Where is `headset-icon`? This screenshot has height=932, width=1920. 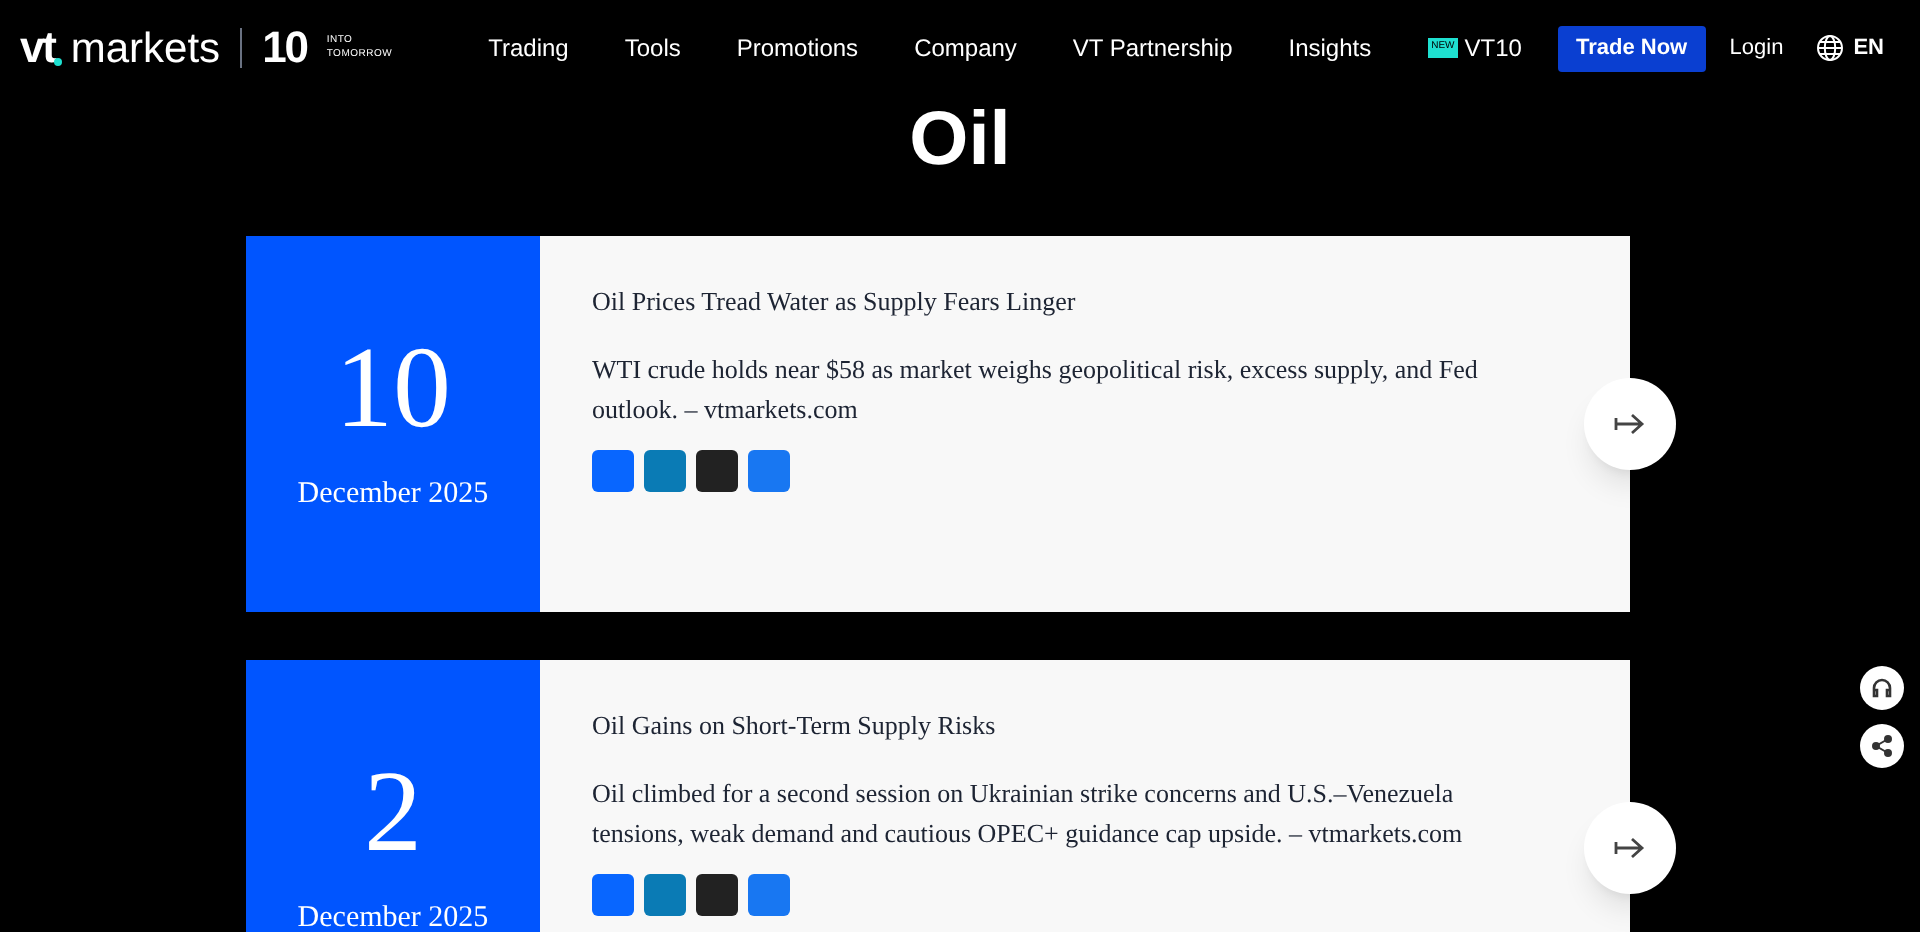
headset-icon is located at coordinates (1882, 688).